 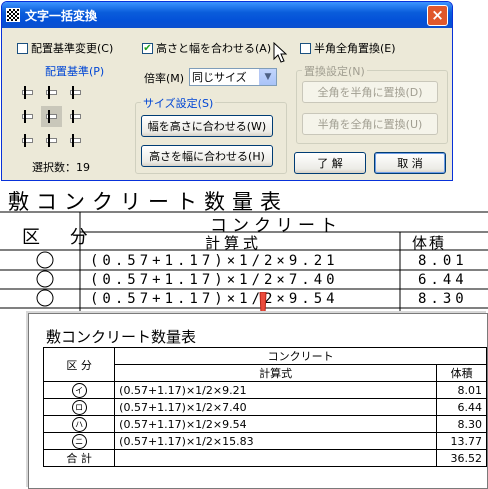 I want to click on background-row-3-volume: 8.30, so click(x=443, y=299).